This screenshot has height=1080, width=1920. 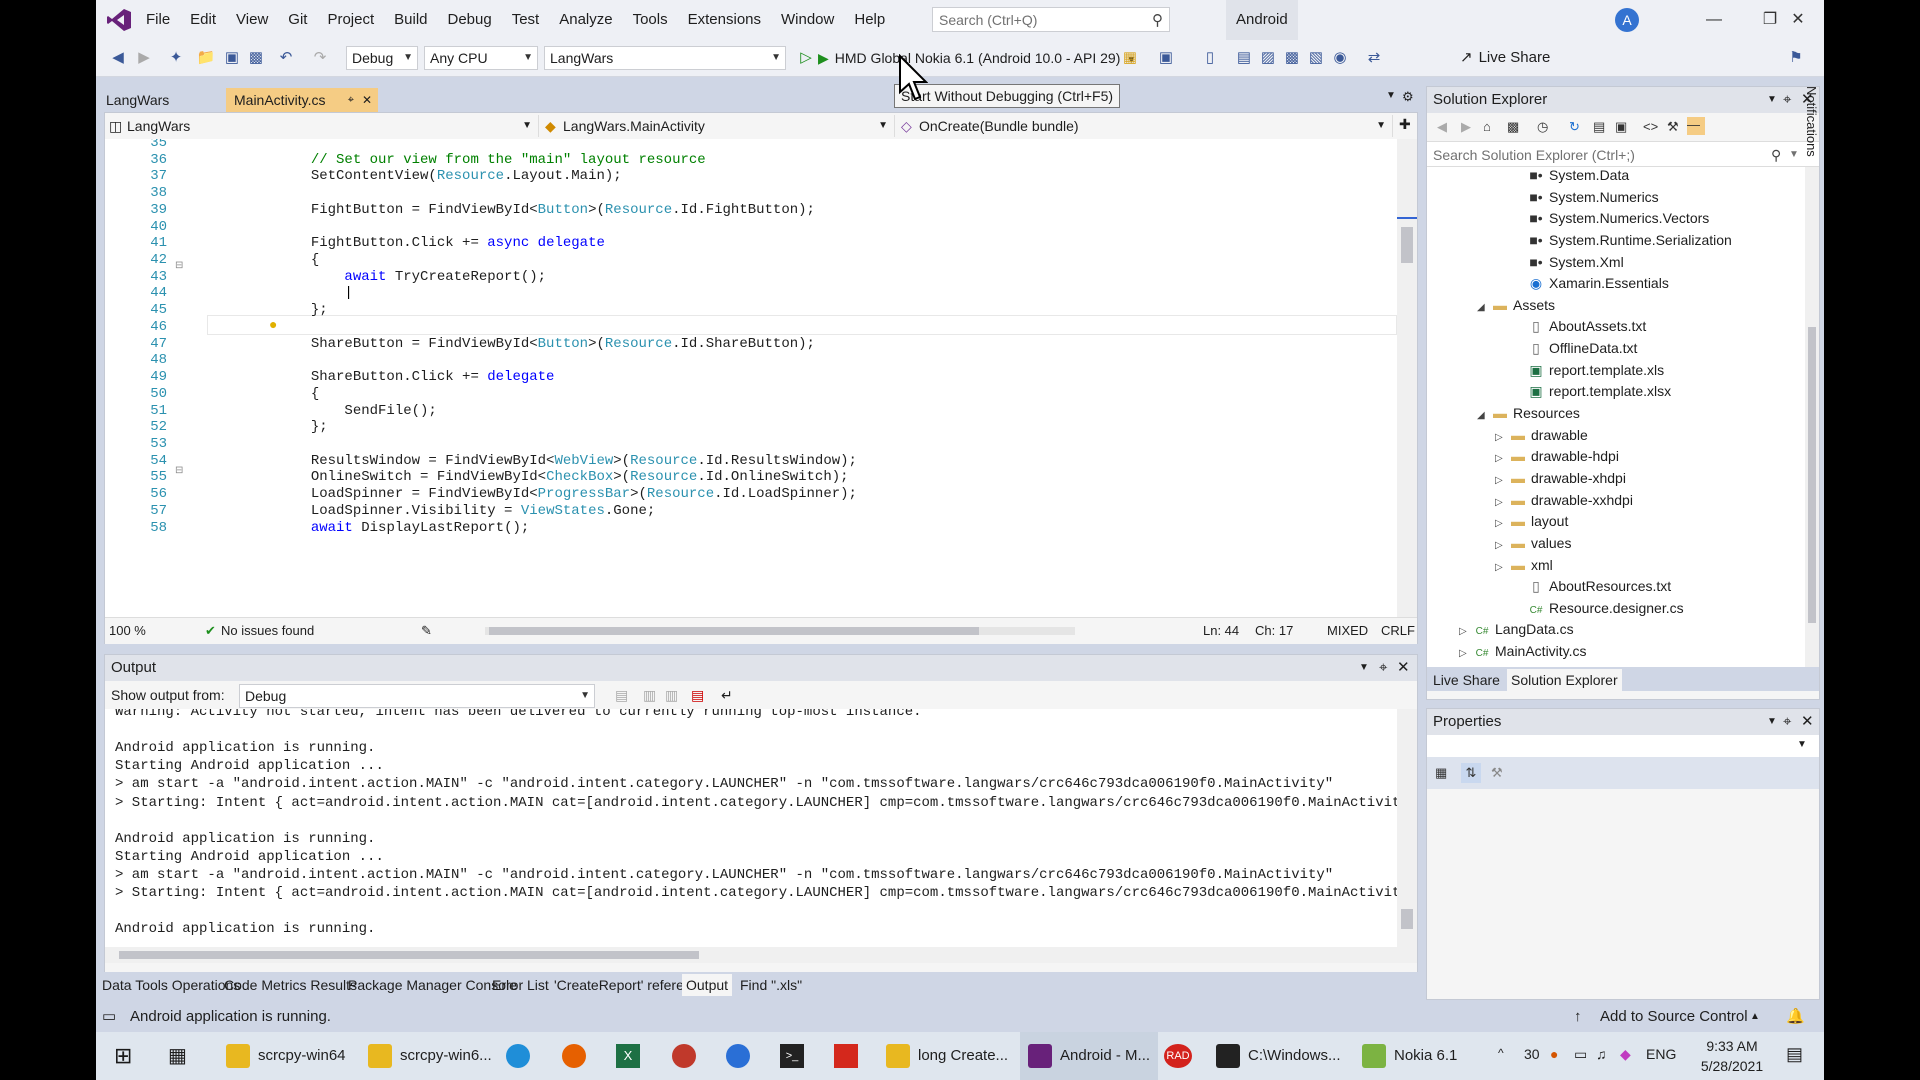 What do you see at coordinates (1625, 1054) in the screenshot?
I see `tray-app-icon: ◆` at bounding box center [1625, 1054].